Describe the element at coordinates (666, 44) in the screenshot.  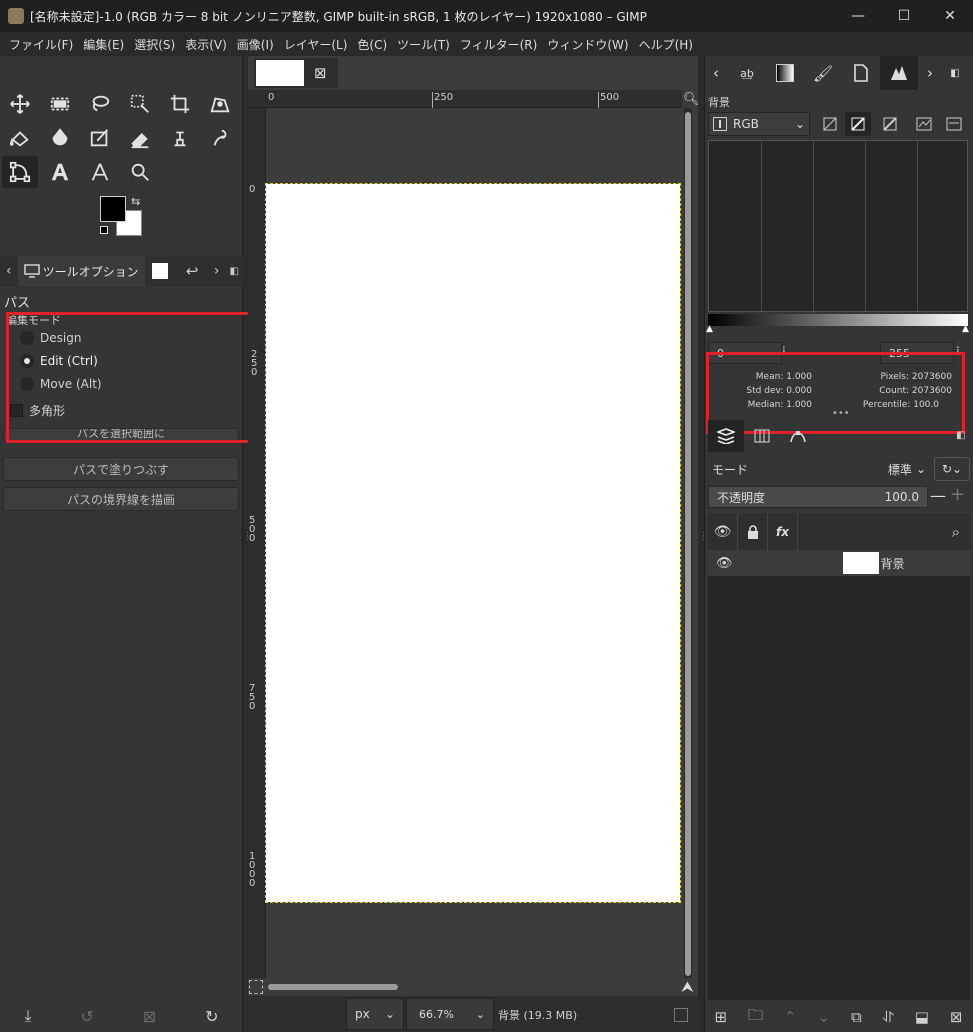
I see `menu-help: ヘルプ(H)` at that location.